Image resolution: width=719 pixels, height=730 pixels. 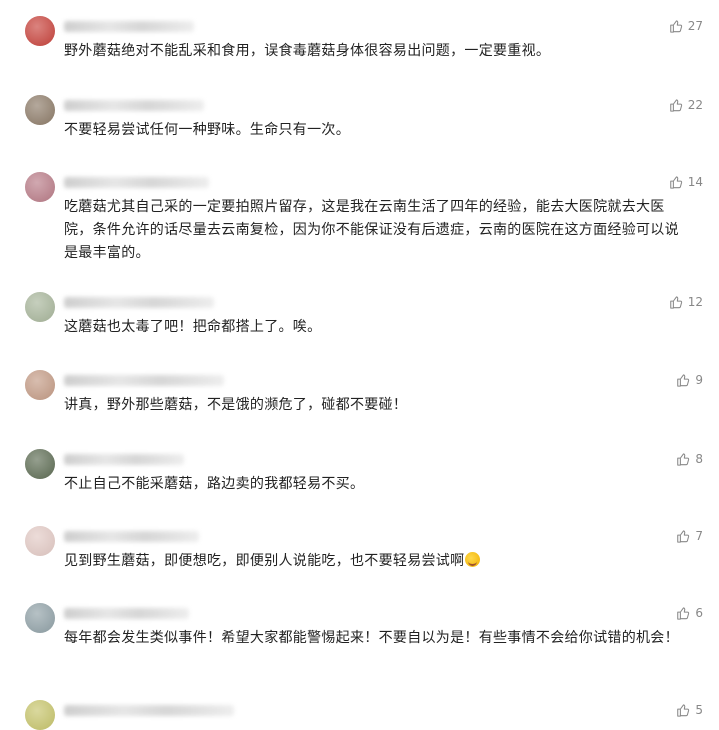 What do you see at coordinates (307, 51) in the screenshot?
I see `comment-text: 野外蘑菇绝对不能乱采和食用，误食毒蘑菇身体很容易出问题，一定要重视。` at bounding box center [307, 51].